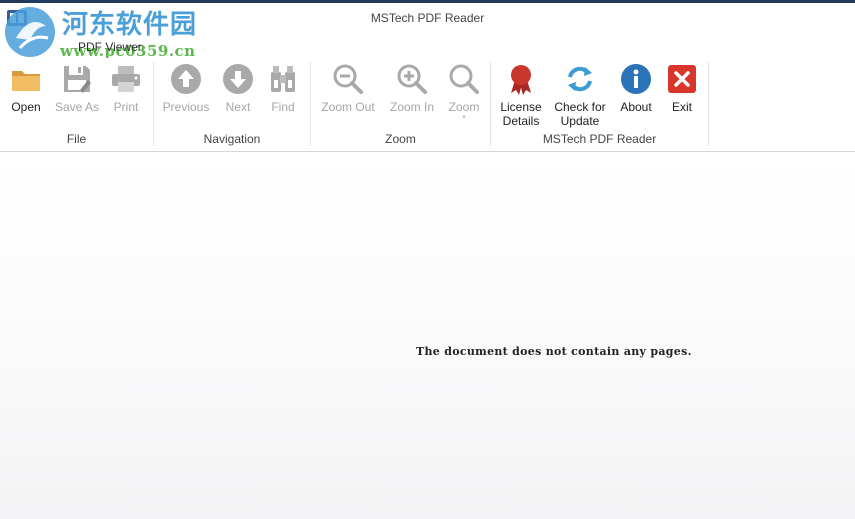 This screenshot has height=519, width=855. I want to click on group-label-zoom: Zoom, so click(400, 139).